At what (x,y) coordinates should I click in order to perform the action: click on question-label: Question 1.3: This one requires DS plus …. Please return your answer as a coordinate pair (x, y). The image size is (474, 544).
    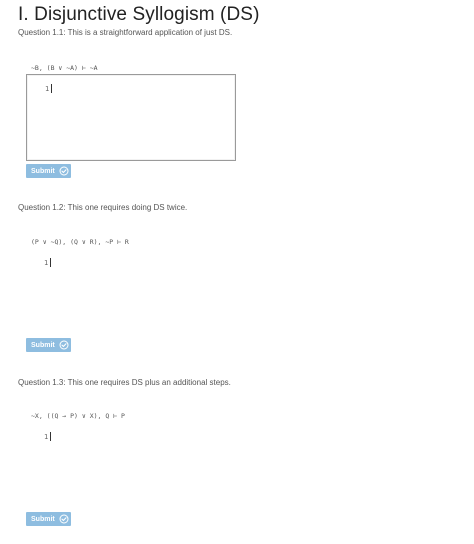
    Looking at the image, I should click on (124, 382).